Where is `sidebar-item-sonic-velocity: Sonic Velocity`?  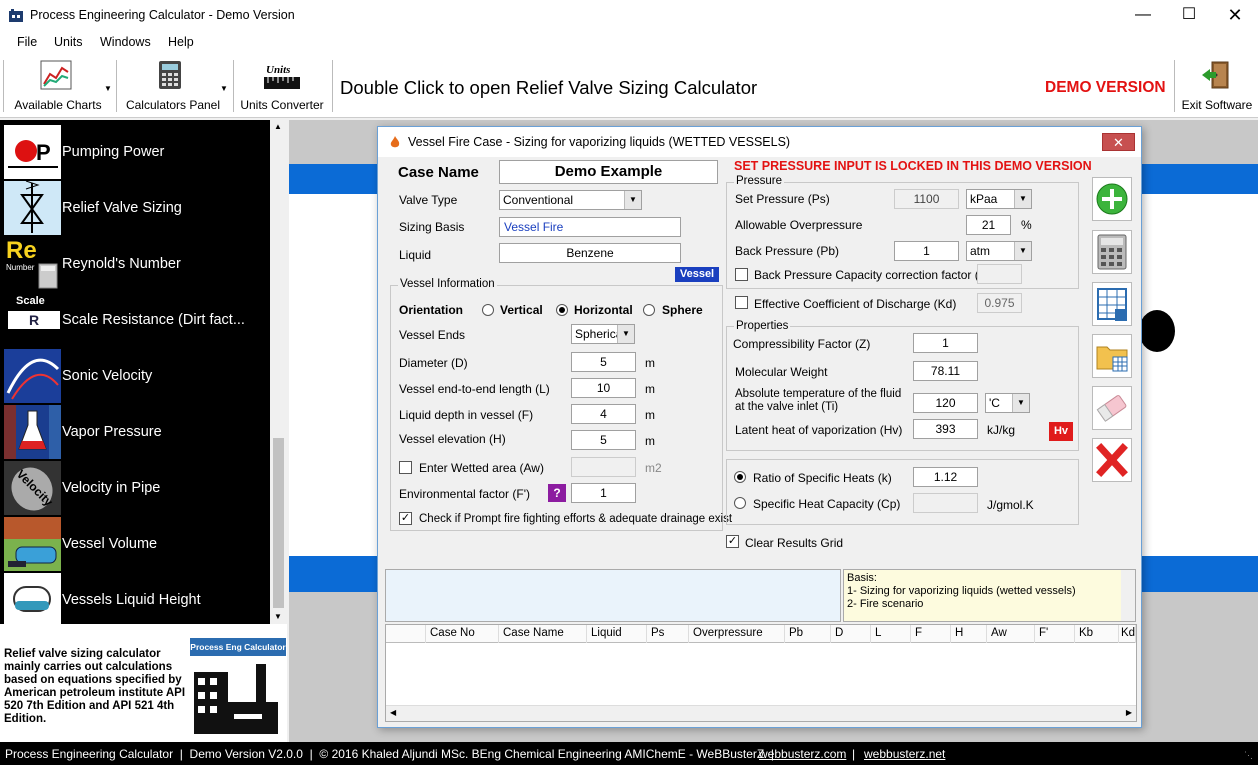
sidebar-item-sonic-velocity: Sonic Velocity is located at coordinates (136, 376).